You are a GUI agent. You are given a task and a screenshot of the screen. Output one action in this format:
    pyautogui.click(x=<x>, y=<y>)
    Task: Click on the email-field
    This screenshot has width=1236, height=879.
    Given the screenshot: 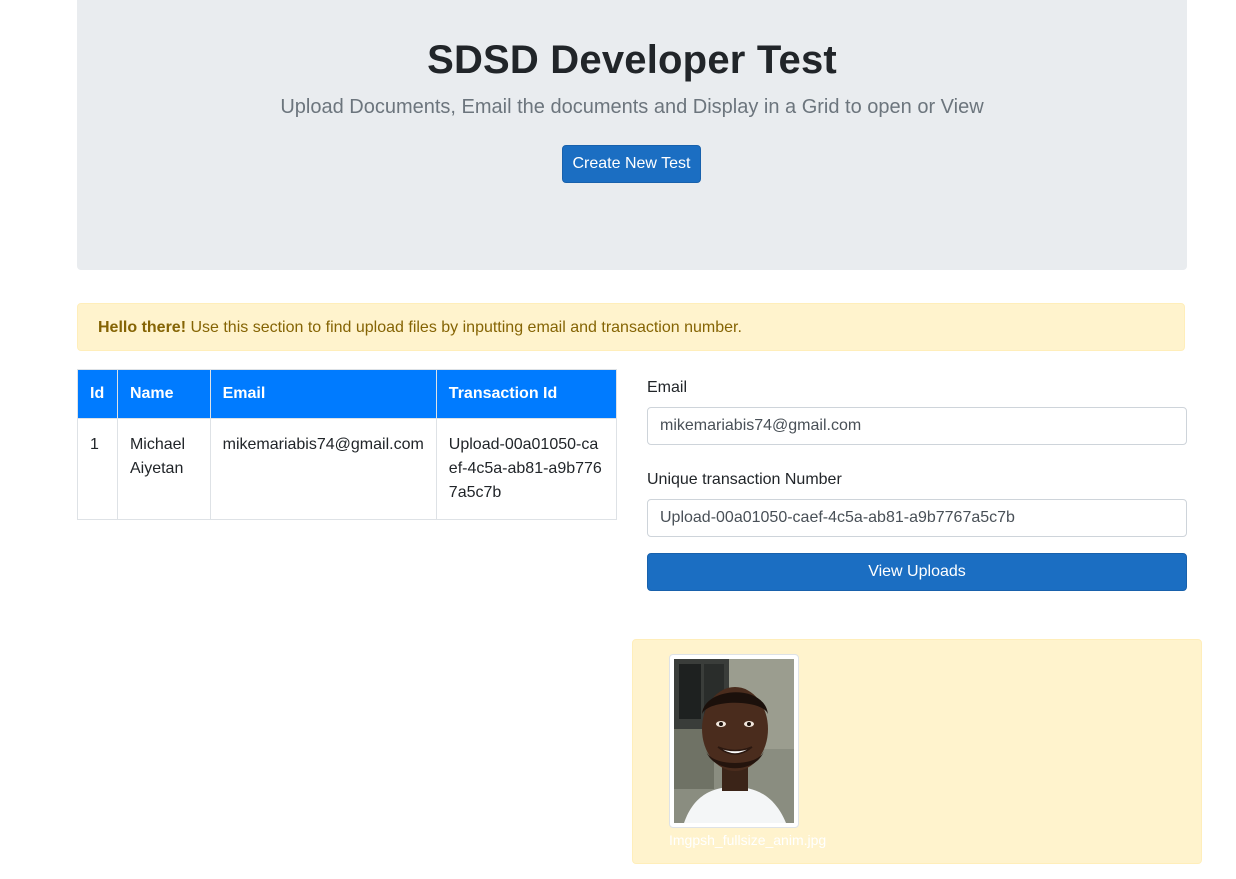 What is the action you would take?
    pyautogui.click(x=917, y=426)
    